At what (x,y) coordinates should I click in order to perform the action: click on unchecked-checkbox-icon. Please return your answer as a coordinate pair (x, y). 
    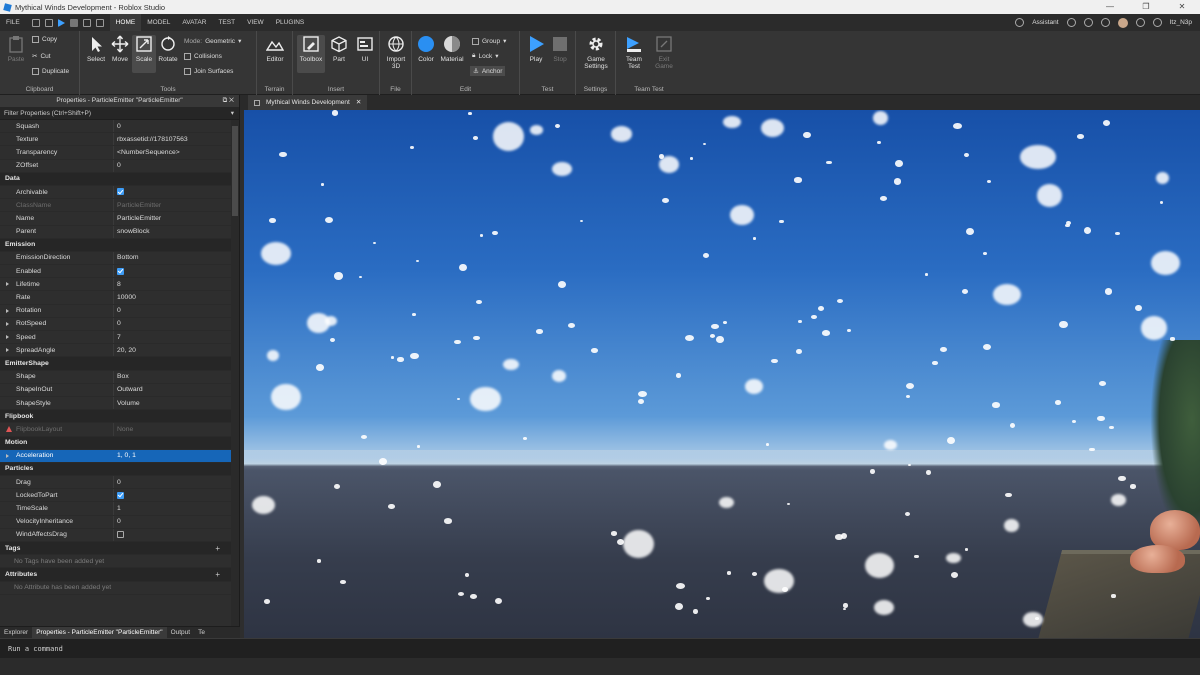
    Looking at the image, I should click on (120, 535).